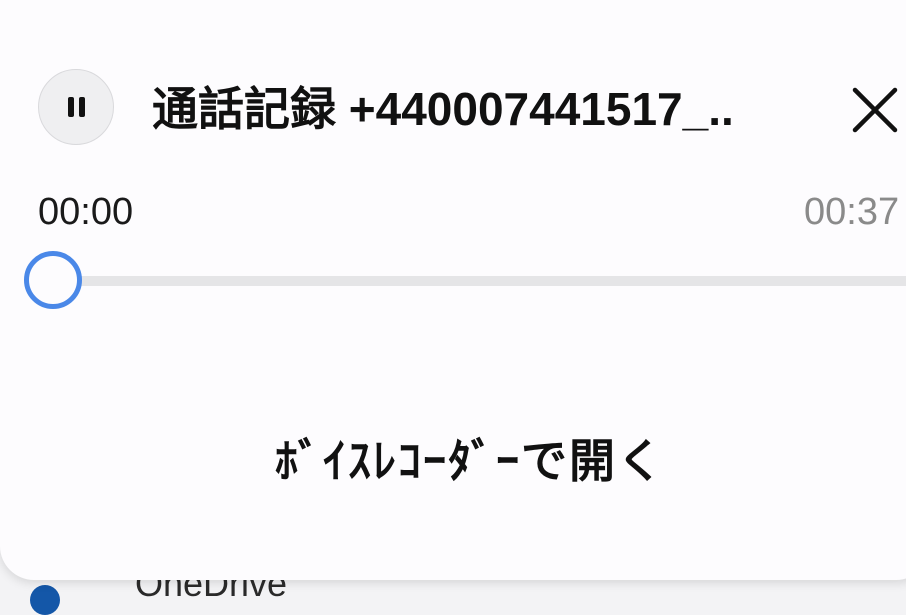  Describe the element at coordinates (76, 107) in the screenshot. I see `pause-button` at that location.